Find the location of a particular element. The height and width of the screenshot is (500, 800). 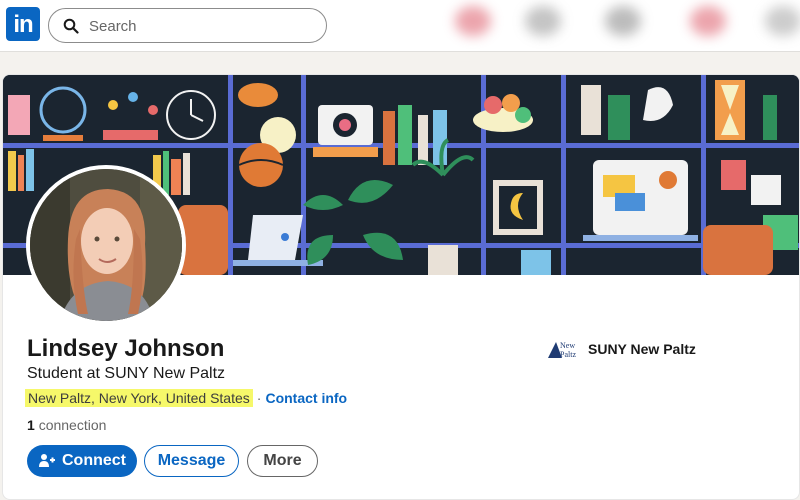

top-nav-bar: in is located at coordinates (400, 26).